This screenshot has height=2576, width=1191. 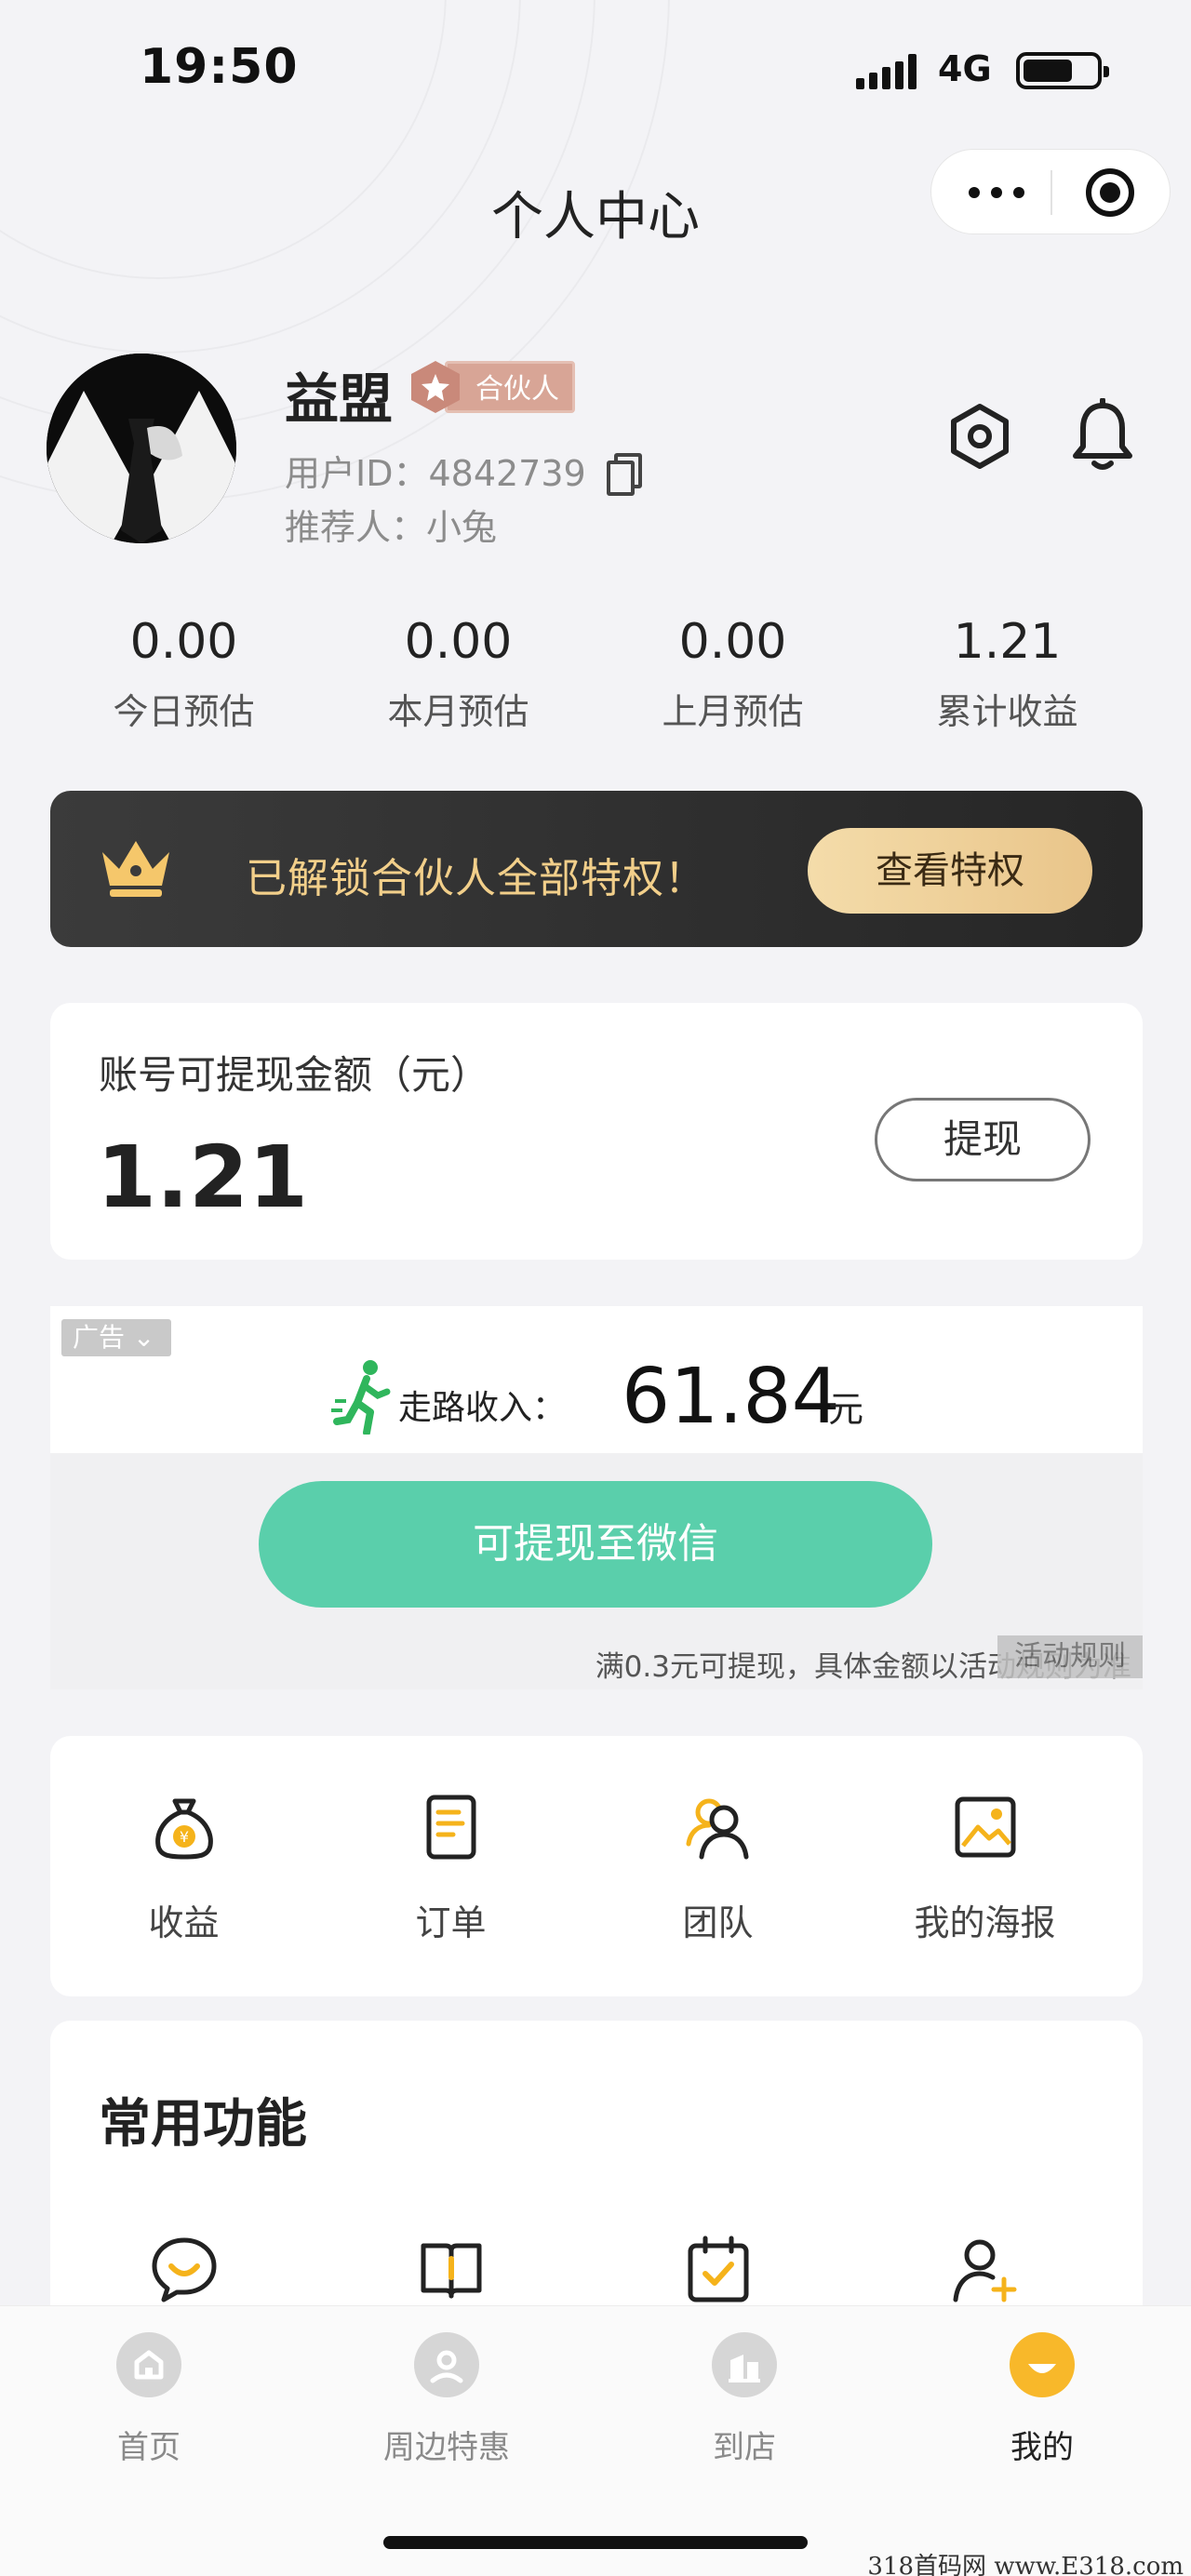 What do you see at coordinates (135, 869) in the screenshot?
I see `crown-icon` at bounding box center [135, 869].